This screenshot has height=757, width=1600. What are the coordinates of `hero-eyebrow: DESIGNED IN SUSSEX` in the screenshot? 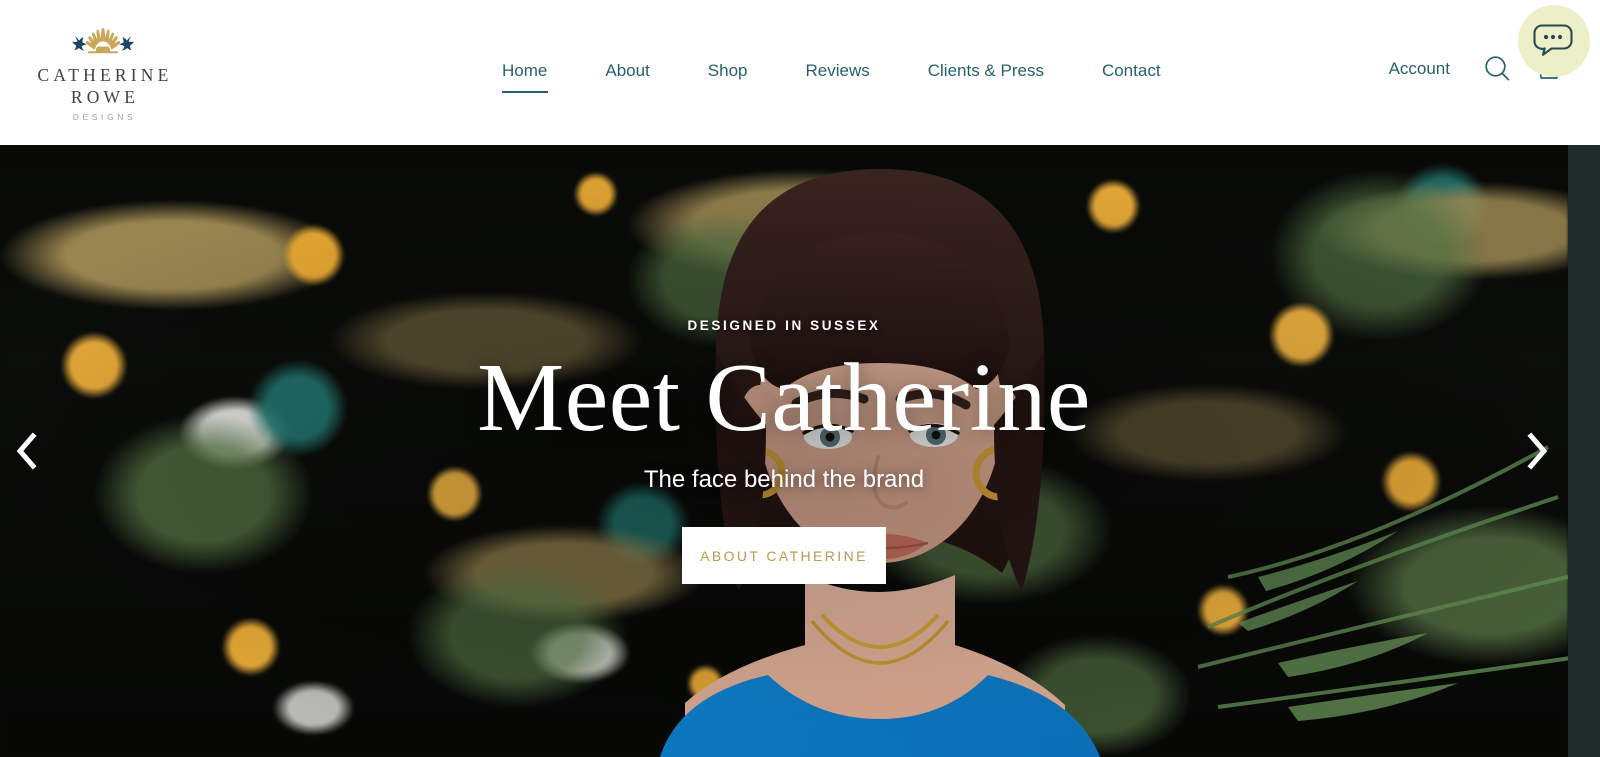 It's located at (784, 325).